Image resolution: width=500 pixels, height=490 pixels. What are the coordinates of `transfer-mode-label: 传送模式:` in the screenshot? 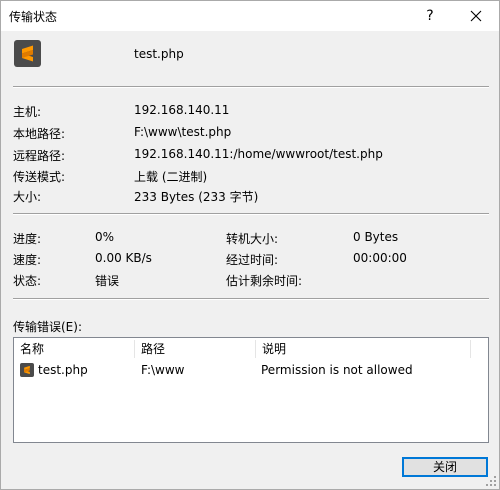 It's located at (39, 177).